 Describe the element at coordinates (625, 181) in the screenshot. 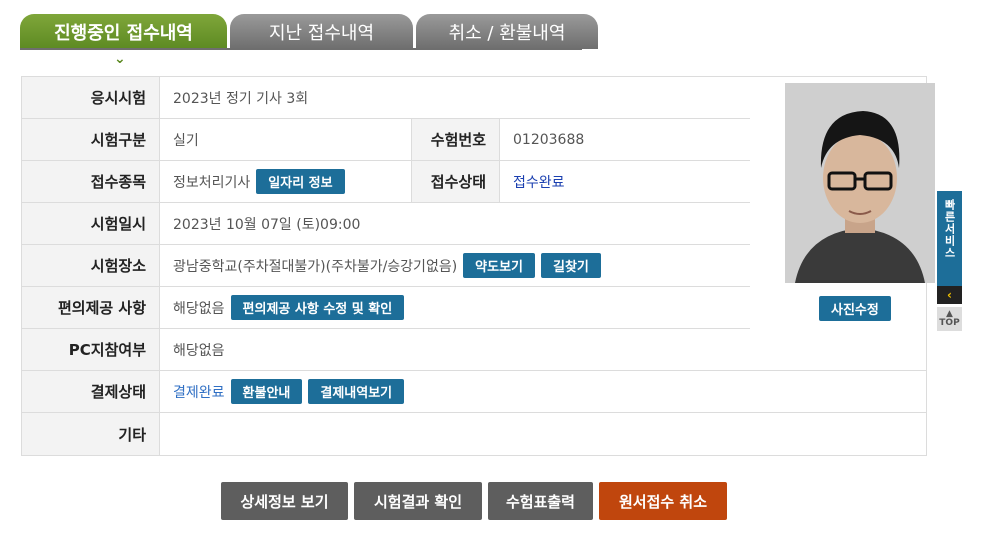

I see `status-value: 접수완료` at that location.